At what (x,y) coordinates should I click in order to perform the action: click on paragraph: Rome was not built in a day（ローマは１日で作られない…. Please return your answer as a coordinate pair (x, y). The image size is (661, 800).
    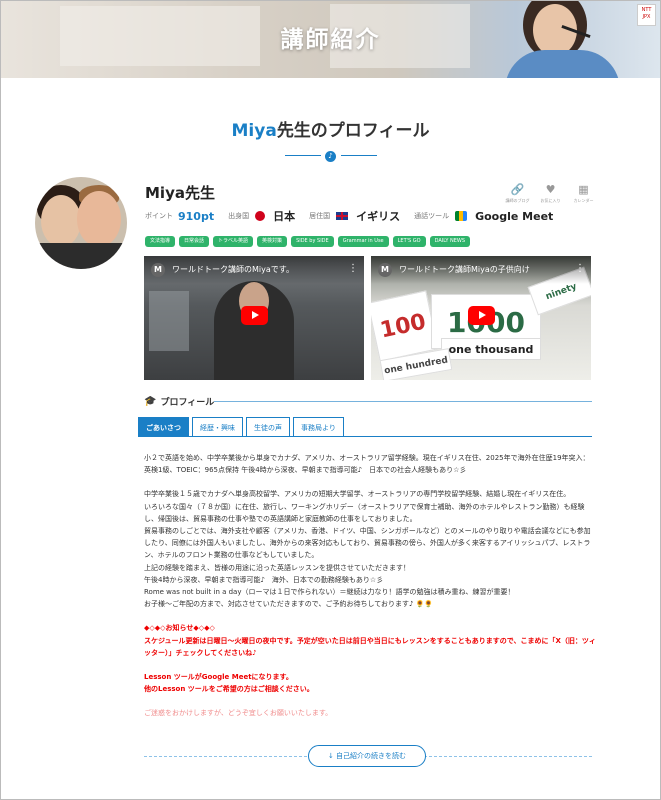
    Looking at the image, I should click on (329, 592).